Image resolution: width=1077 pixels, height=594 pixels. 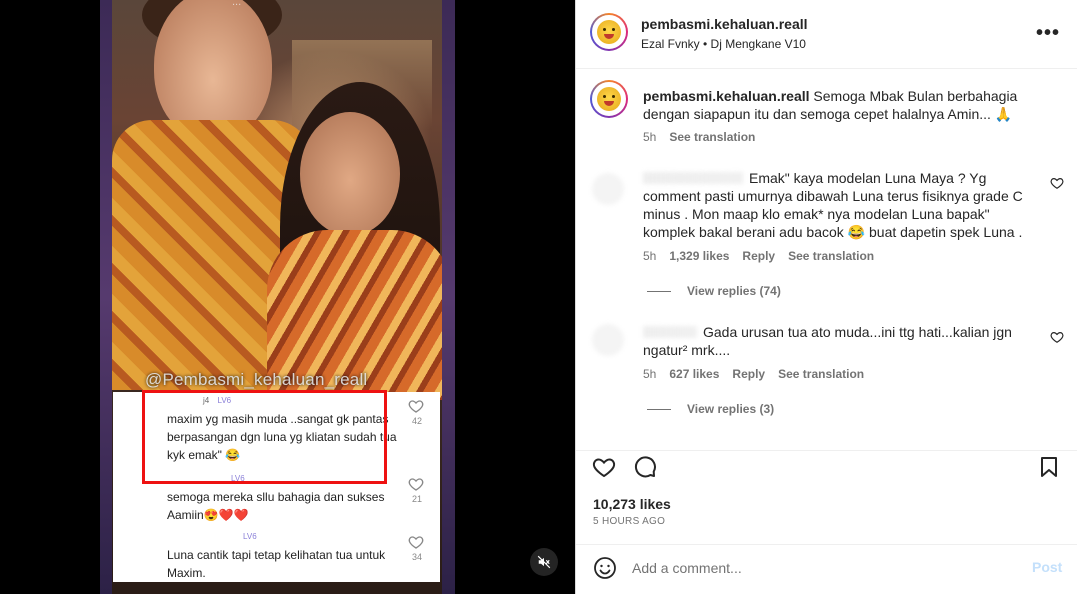 I want to click on comment-likes: 1,329 likes, so click(x=699, y=256).